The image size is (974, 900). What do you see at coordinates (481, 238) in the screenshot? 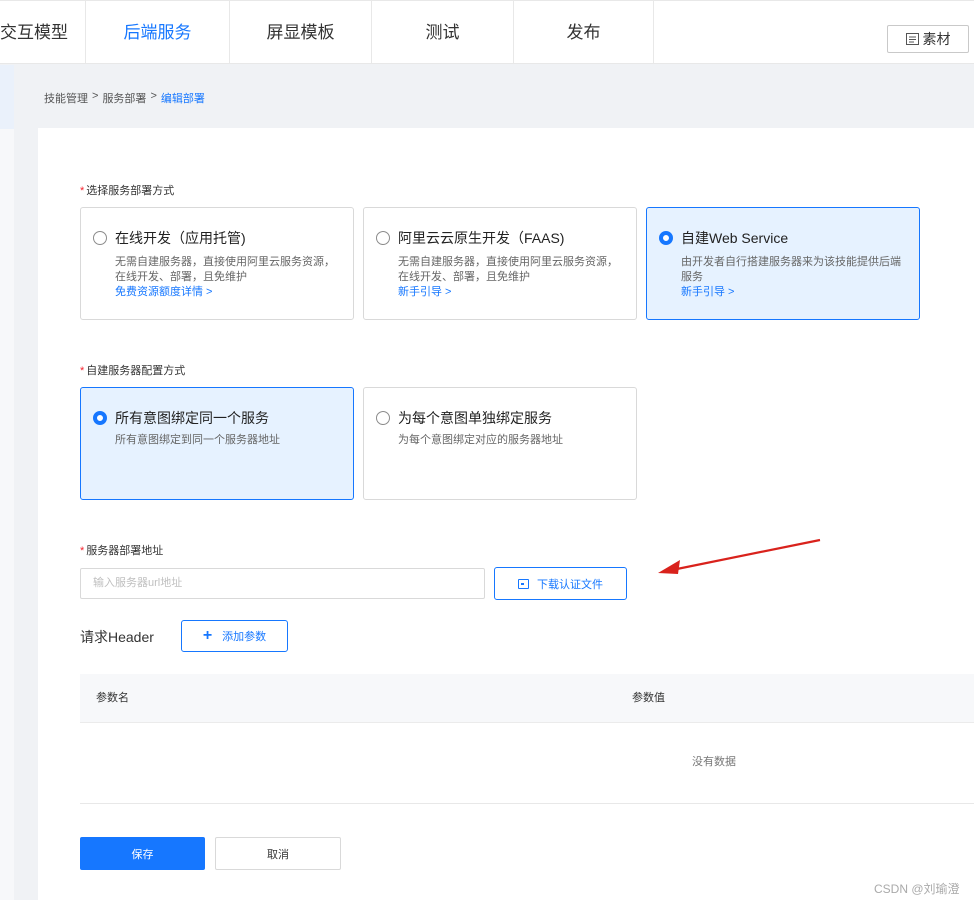
I see `option-title: 阿里云云原生开发（FAAS)` at bounding box center [481, 238].